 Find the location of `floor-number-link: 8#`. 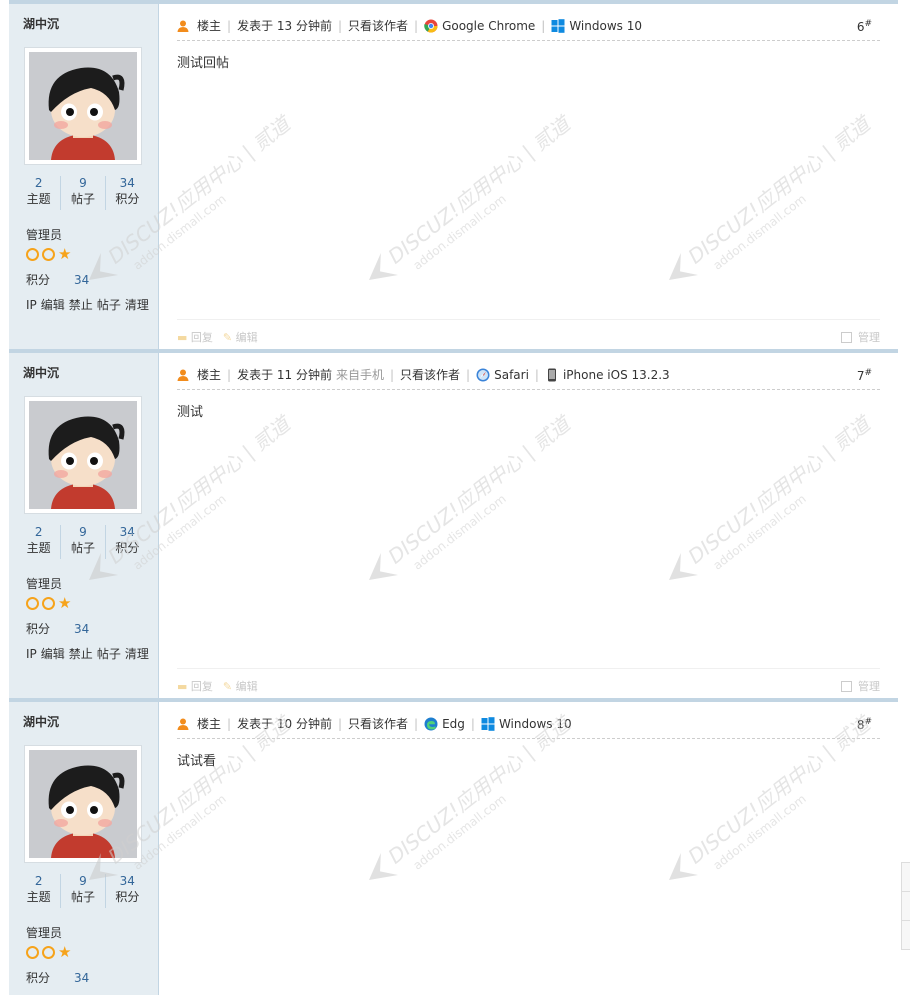

floor-number-link: 8# is located at coordinates (864, 724).